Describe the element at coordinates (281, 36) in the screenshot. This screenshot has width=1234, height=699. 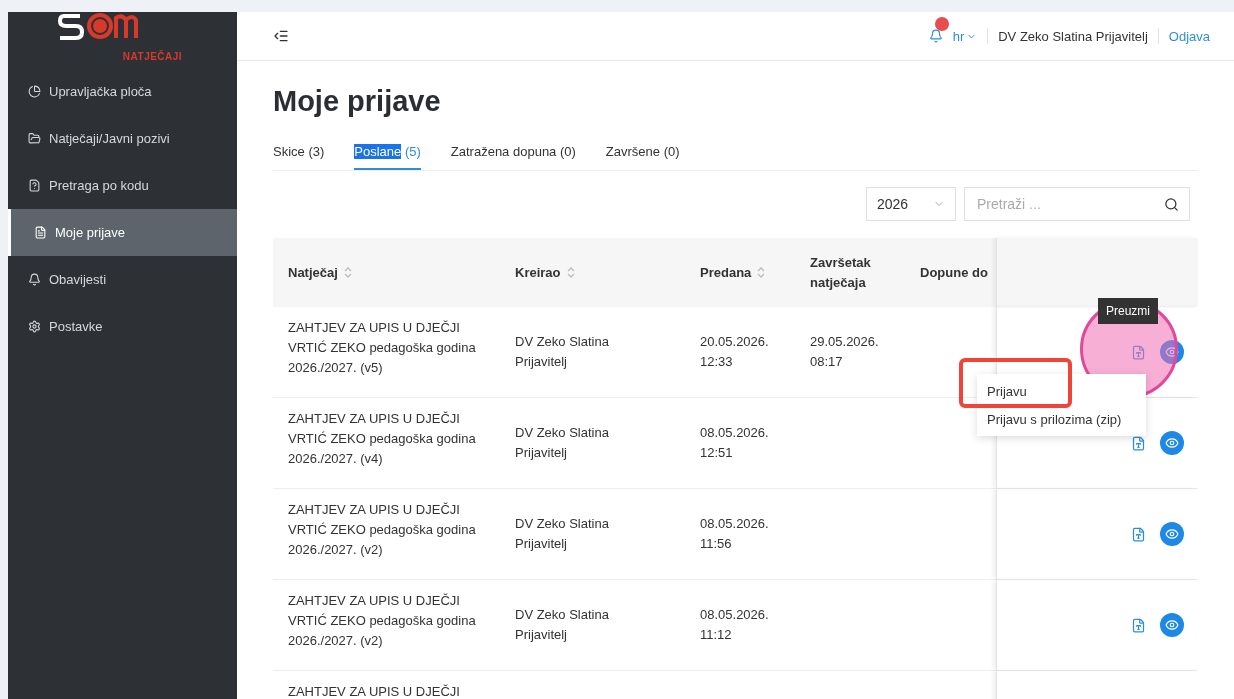
I see `menu-icon` at that location.